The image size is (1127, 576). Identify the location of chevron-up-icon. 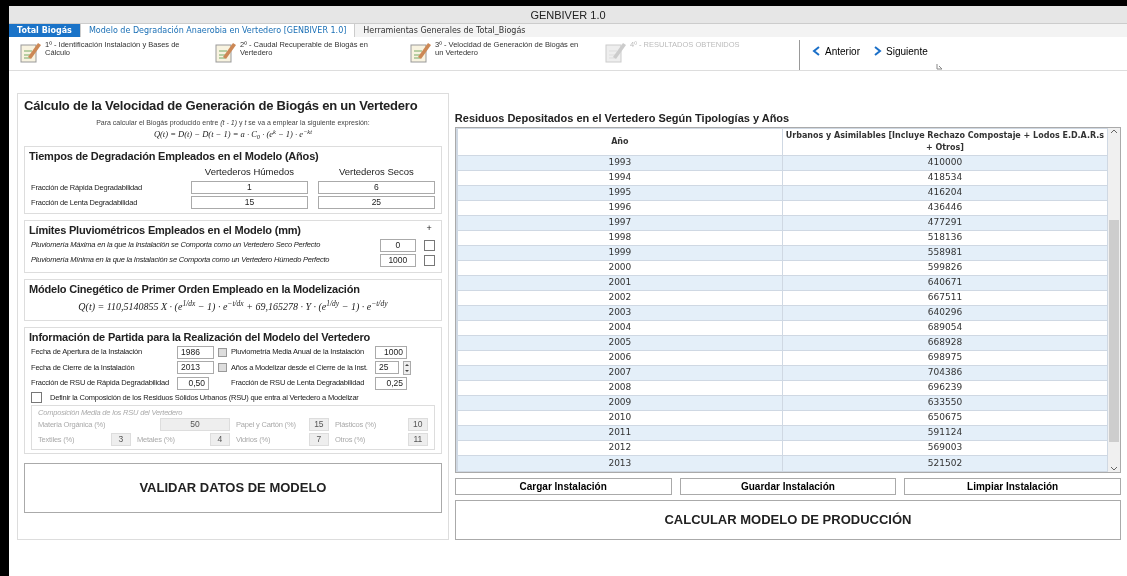
(1114, 130).